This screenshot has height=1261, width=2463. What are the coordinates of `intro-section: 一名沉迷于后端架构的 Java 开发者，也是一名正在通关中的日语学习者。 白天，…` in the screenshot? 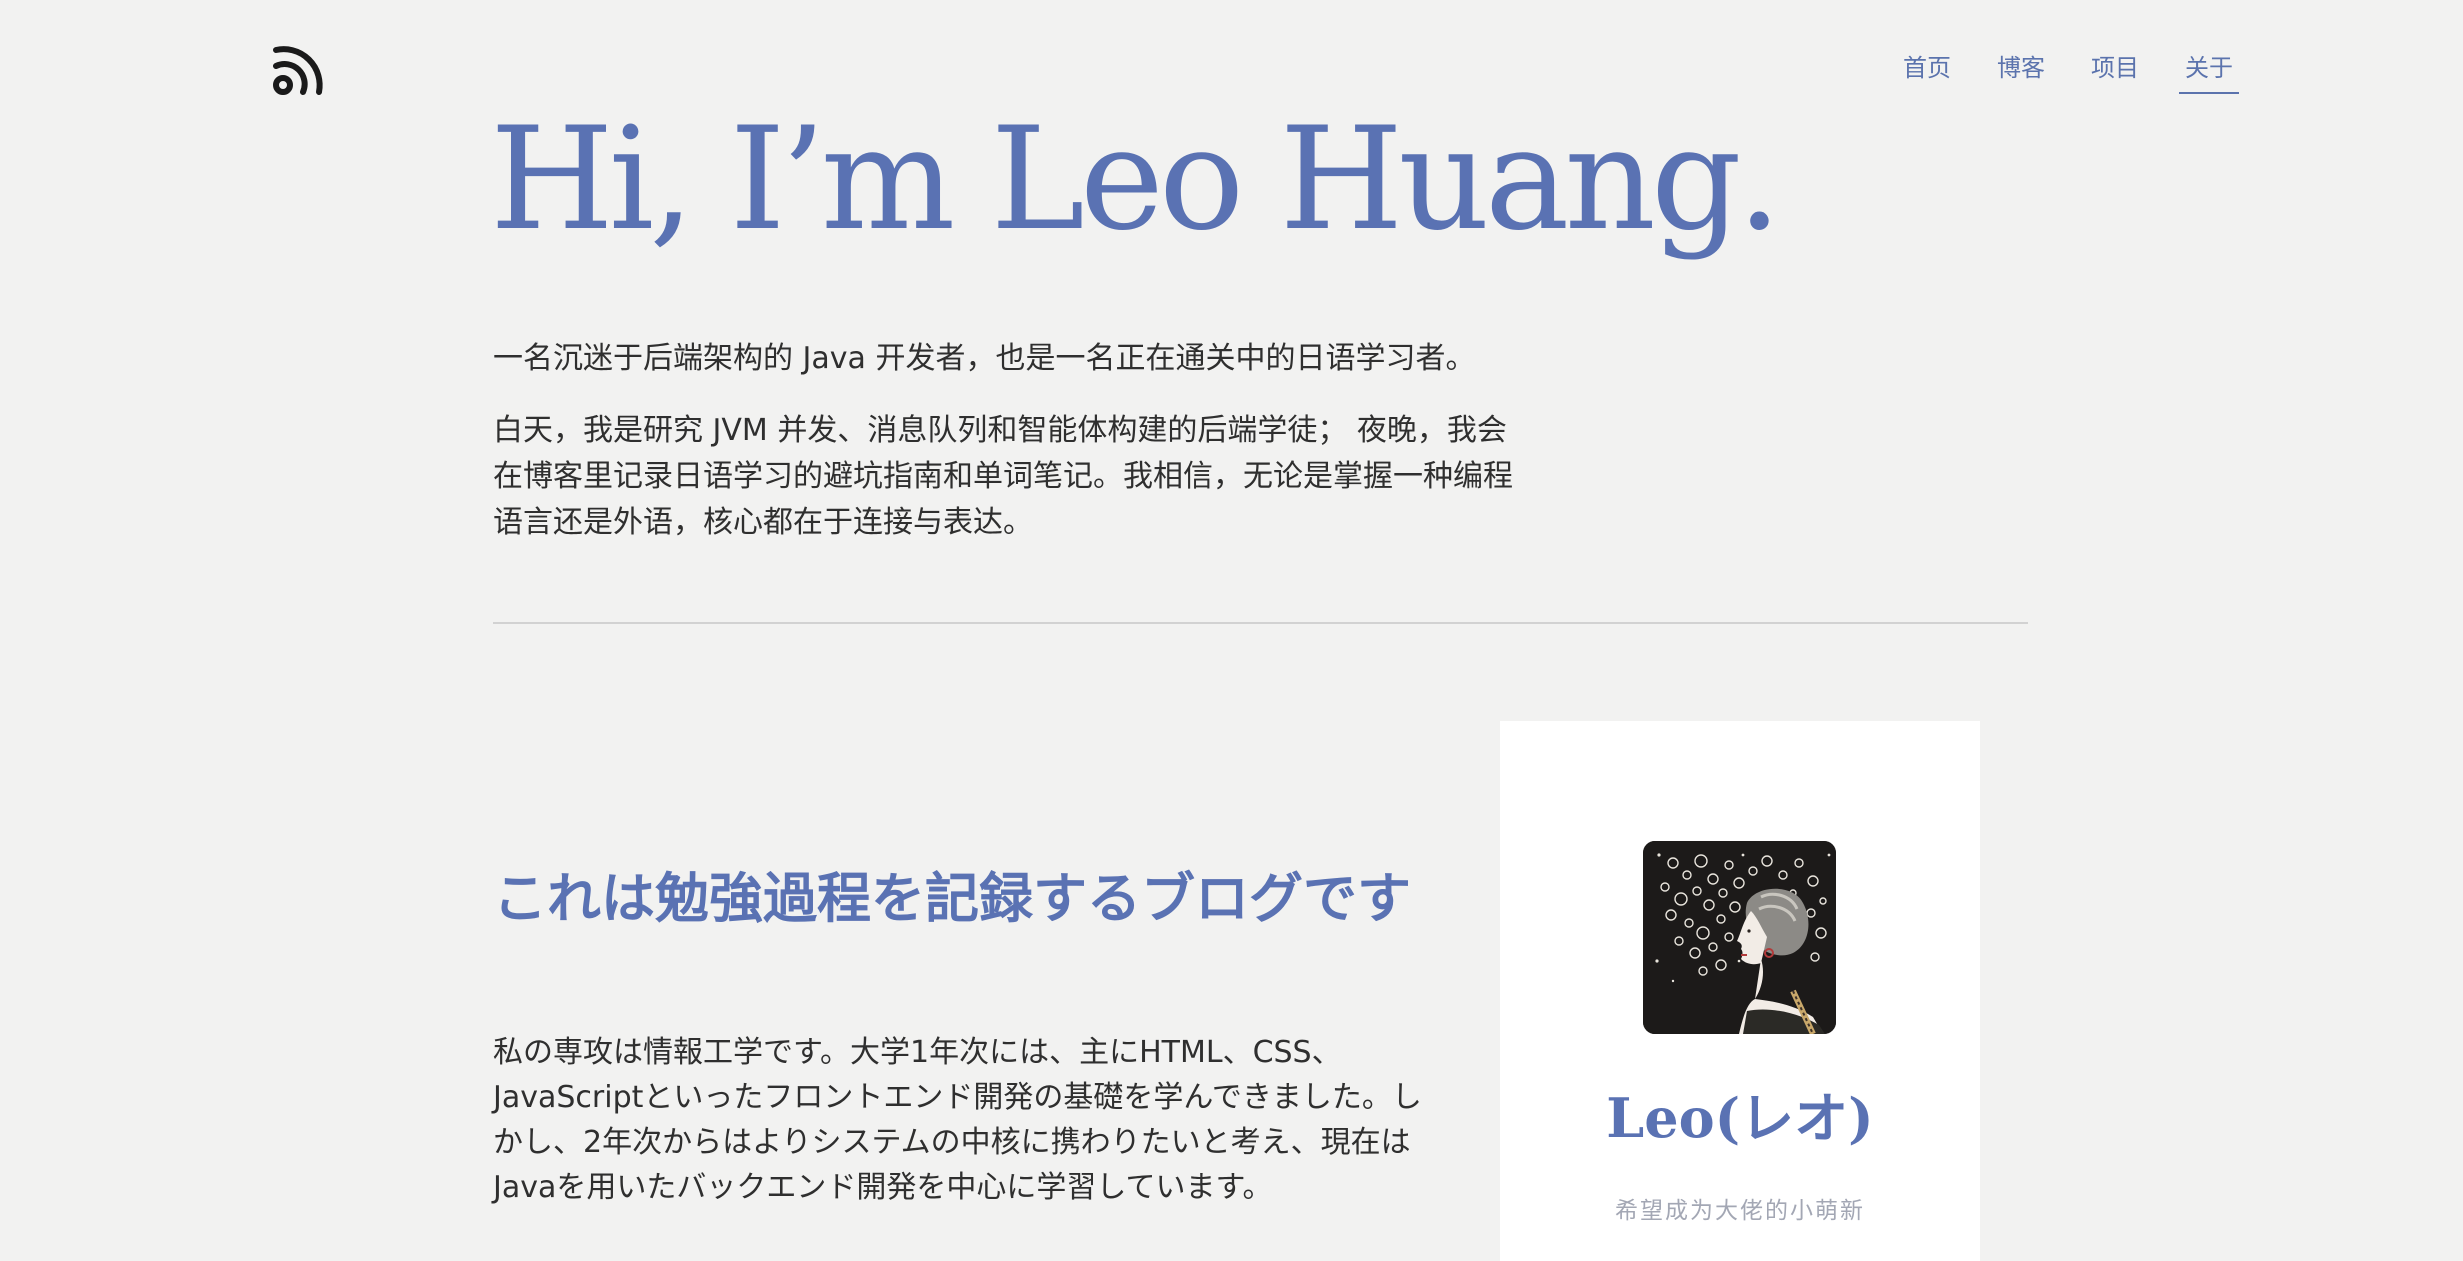 It's located at (1013, 441).